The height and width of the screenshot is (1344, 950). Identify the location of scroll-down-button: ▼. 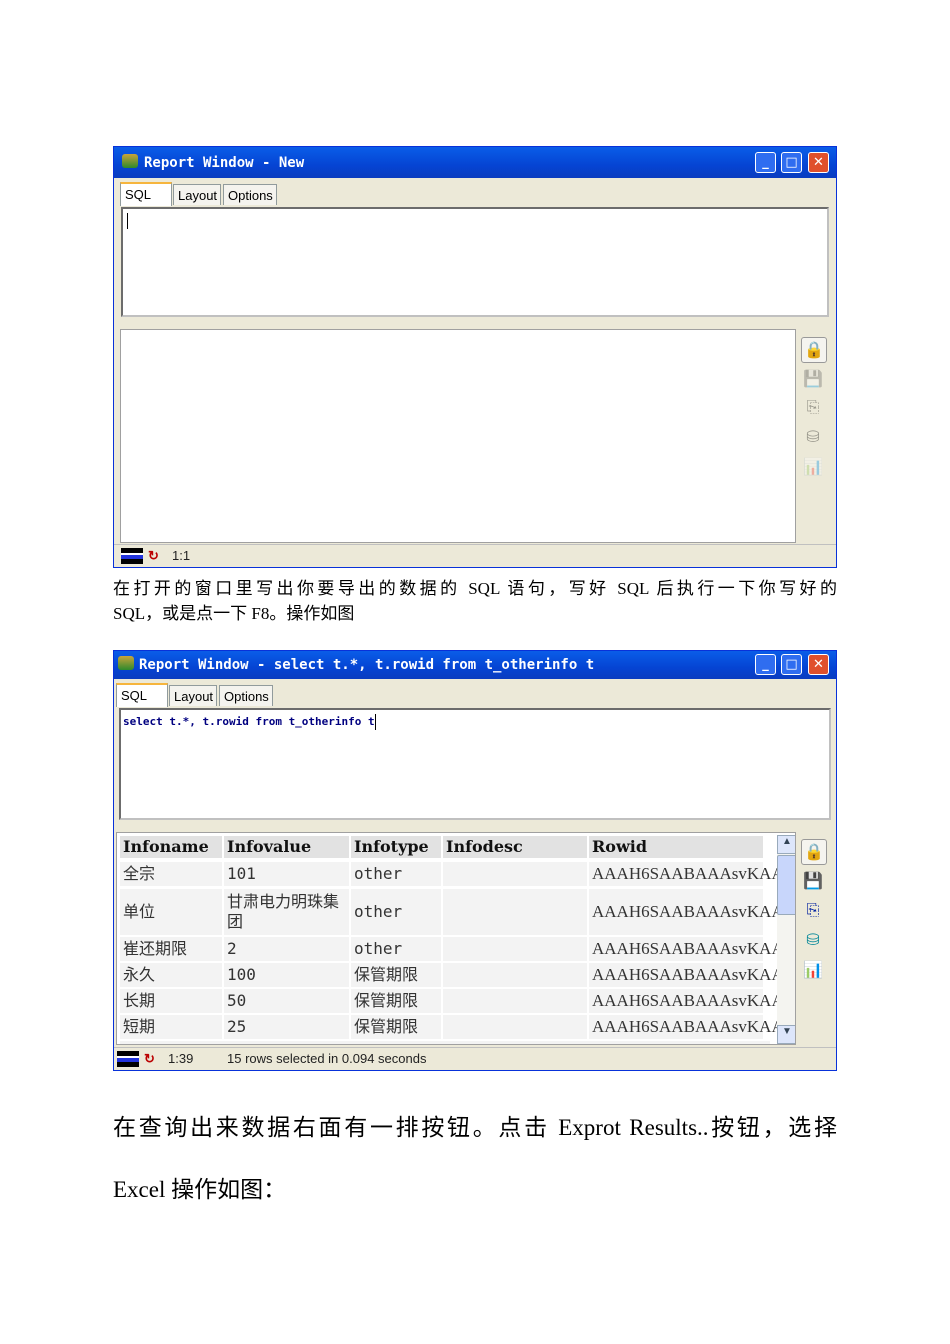
(786, 1034).